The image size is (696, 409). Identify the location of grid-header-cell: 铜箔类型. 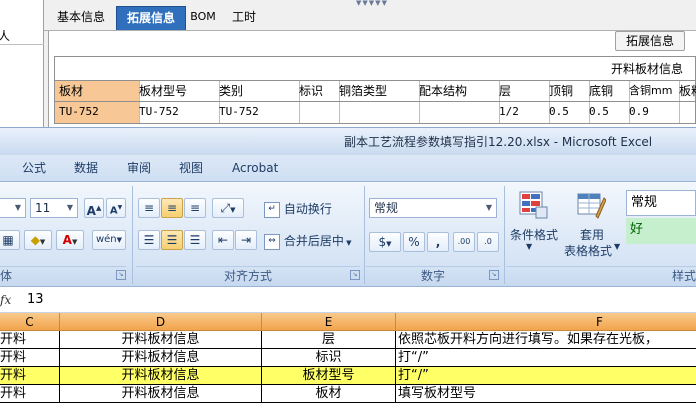
(377, 91).